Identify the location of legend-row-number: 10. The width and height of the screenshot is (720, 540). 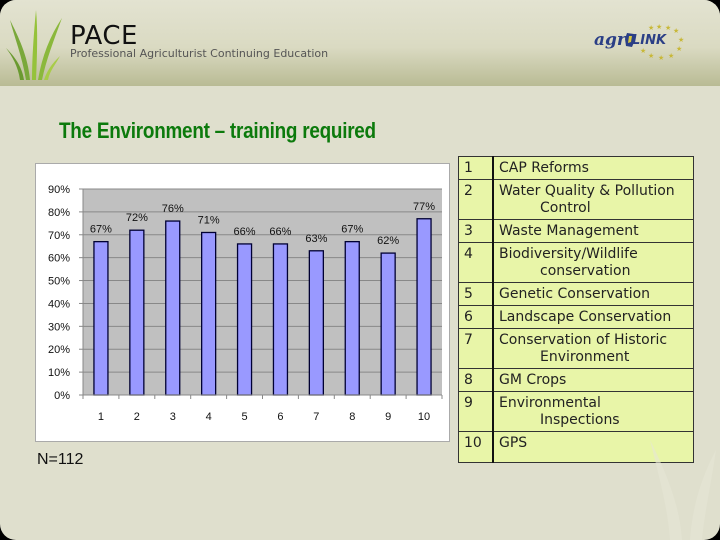
(476, 447).